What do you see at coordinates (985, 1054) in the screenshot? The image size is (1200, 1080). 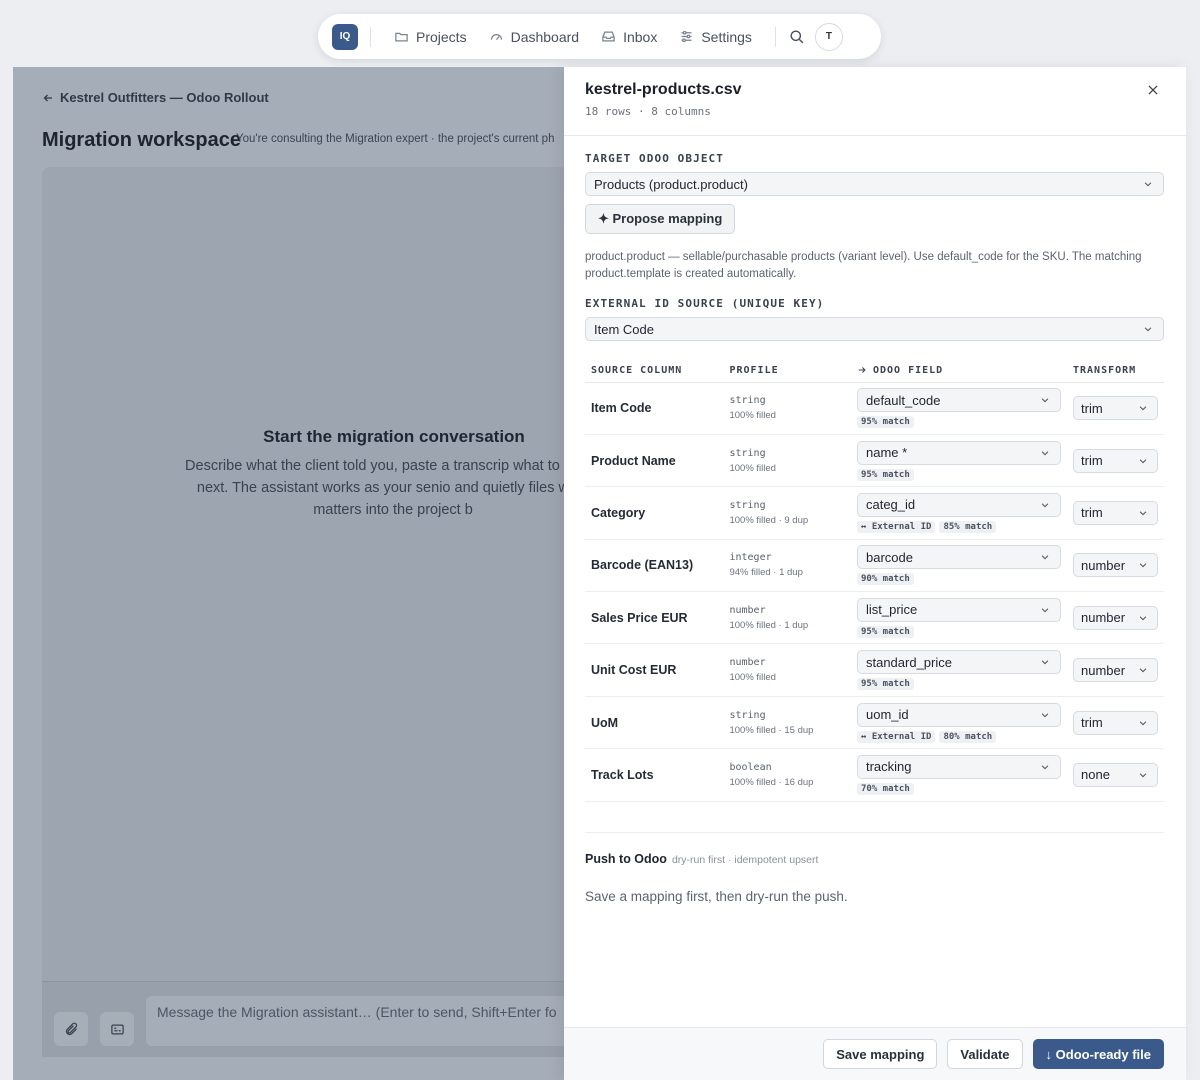 I see `validate-button: Validate` at bounding box center [985, 1054].